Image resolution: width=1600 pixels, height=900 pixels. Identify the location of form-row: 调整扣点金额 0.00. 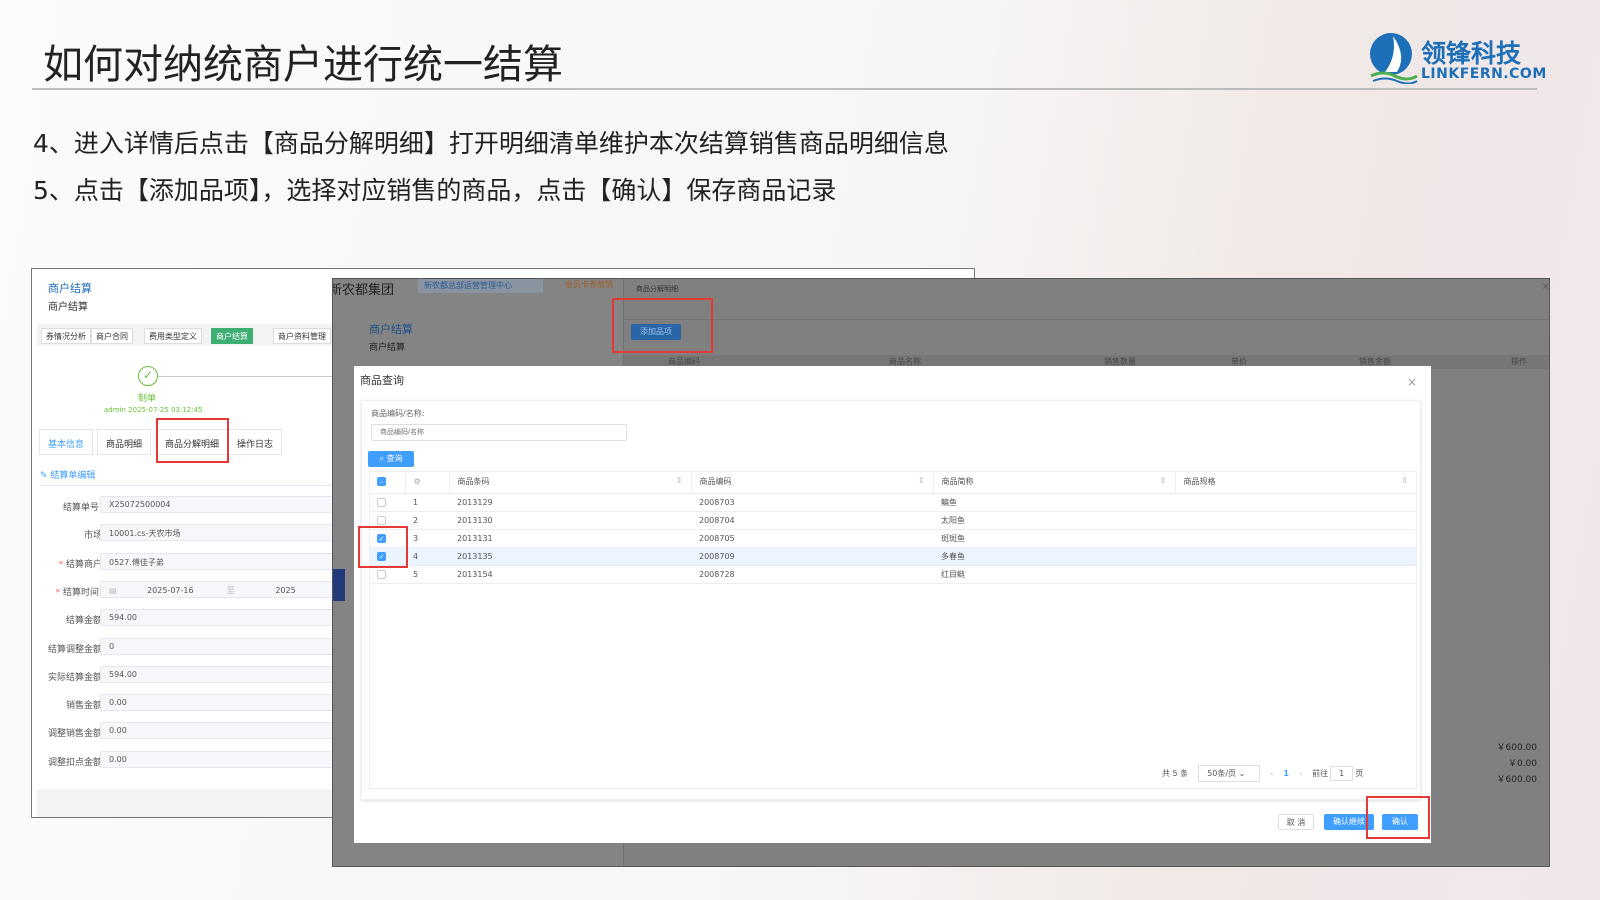
(191, 759).